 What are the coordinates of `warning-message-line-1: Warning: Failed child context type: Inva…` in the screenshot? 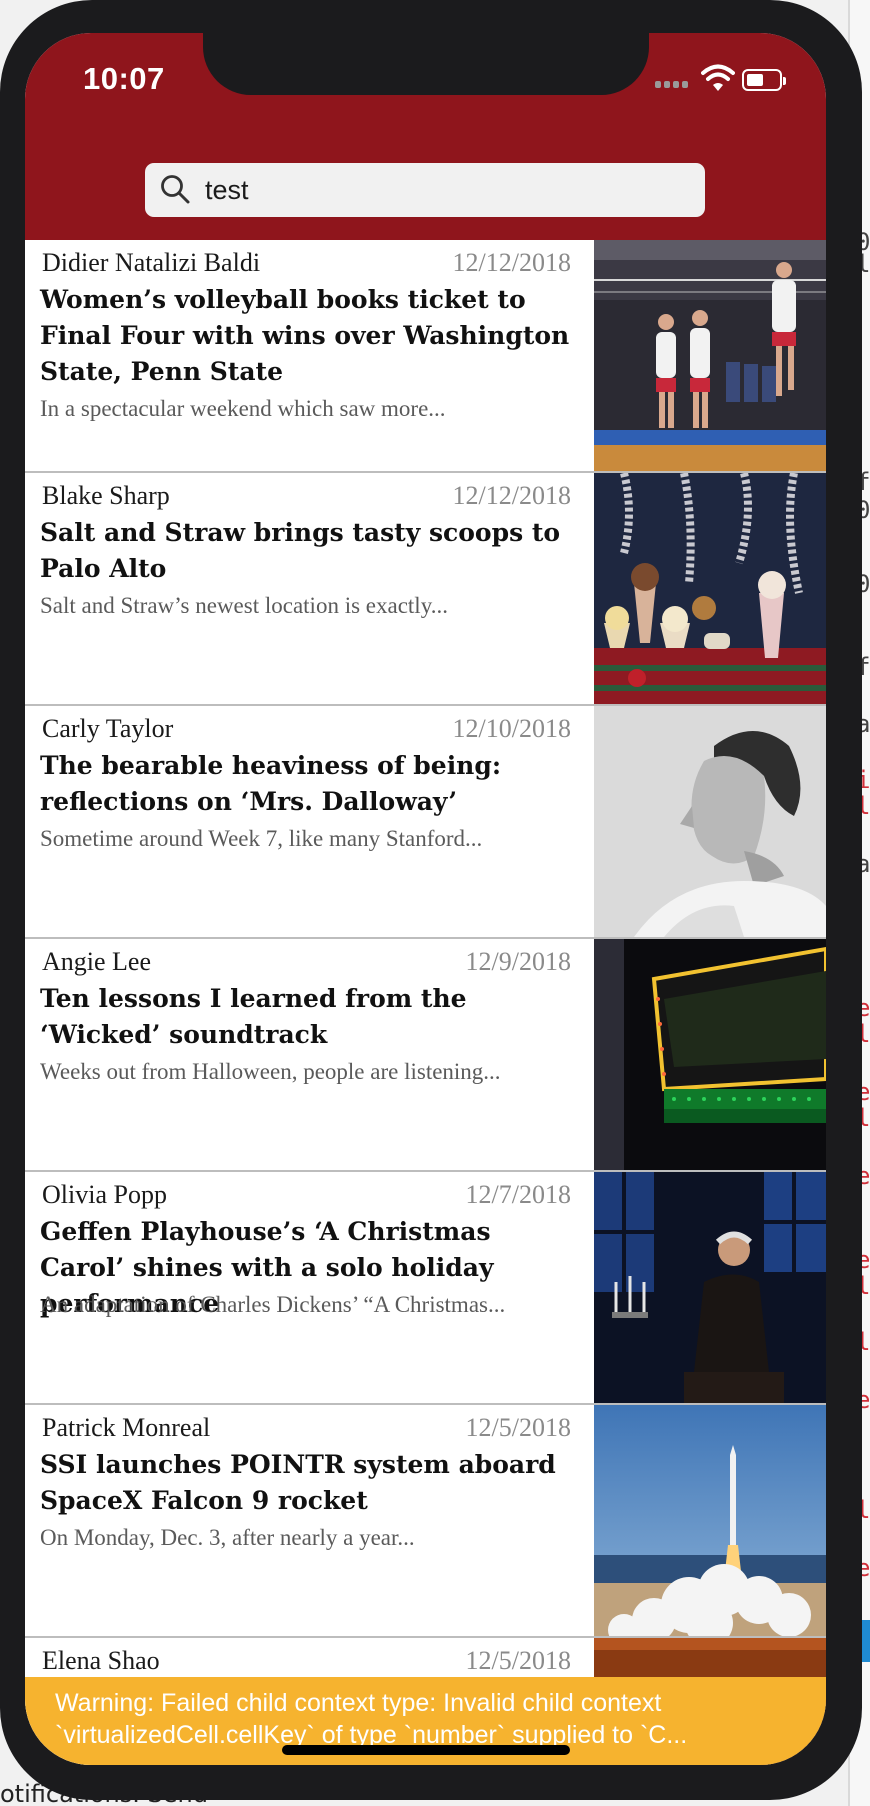 It's located at (358, 1703).